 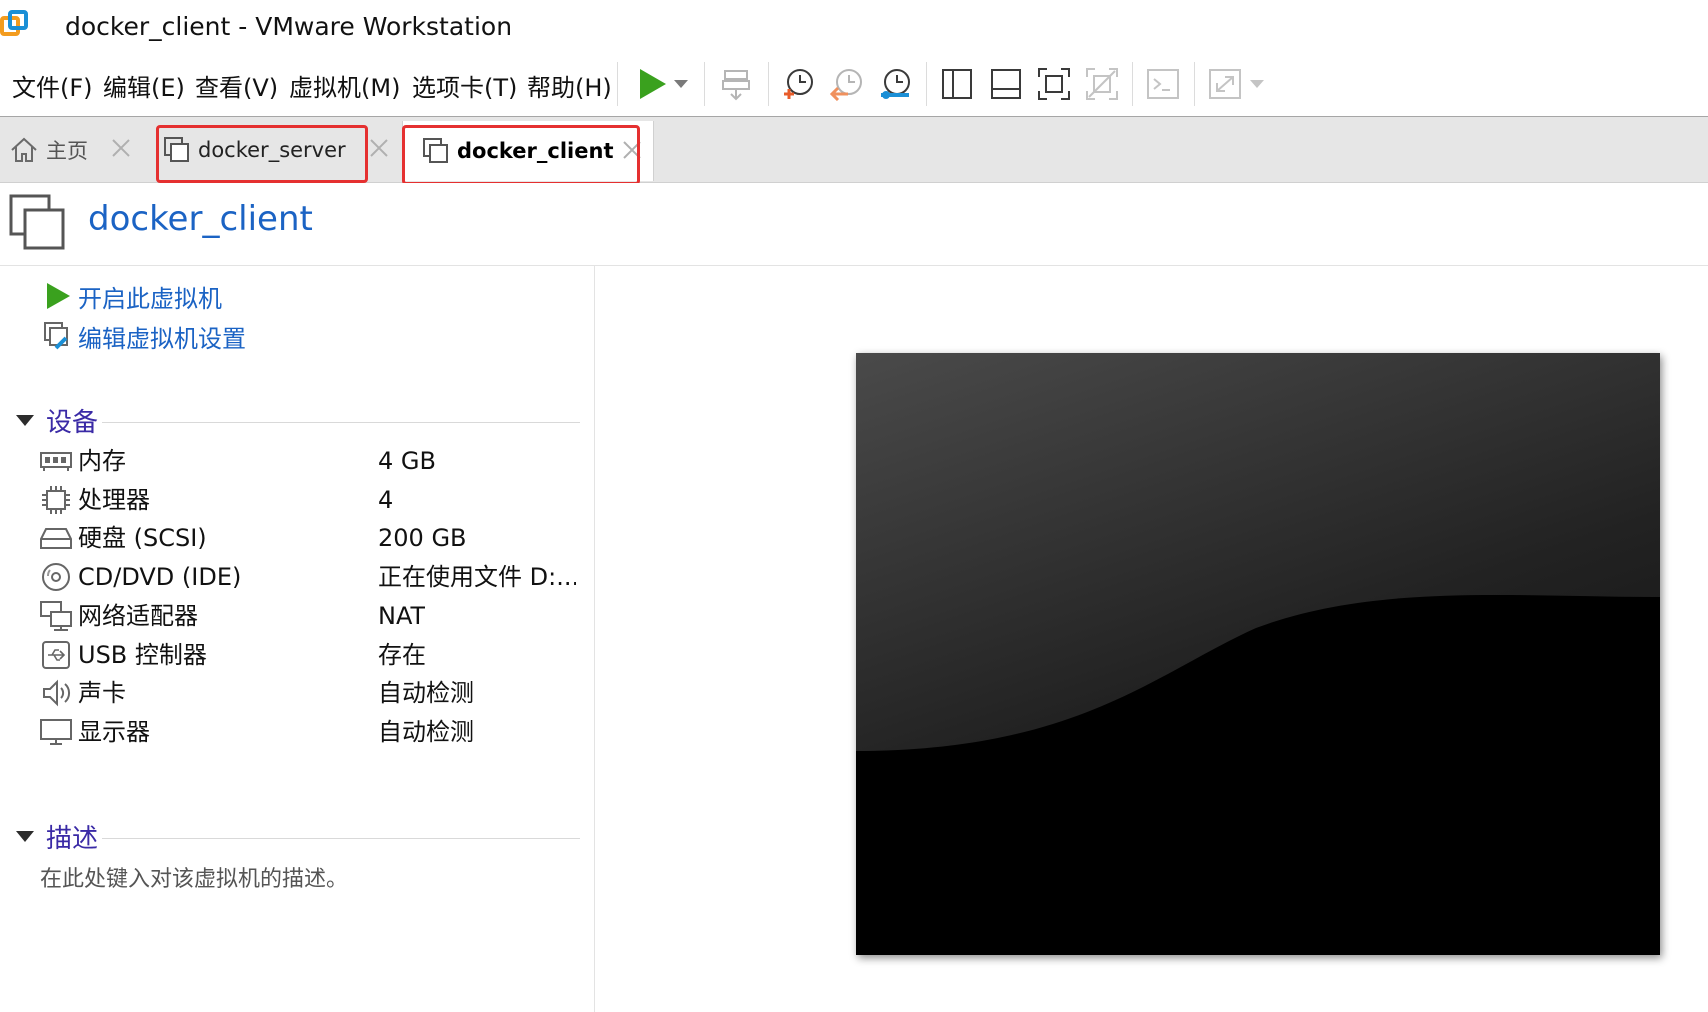 What do you see at coordinates (72, 422) in the screenshot?
I see `section-title: 设备` at bounding box center [72, 422].